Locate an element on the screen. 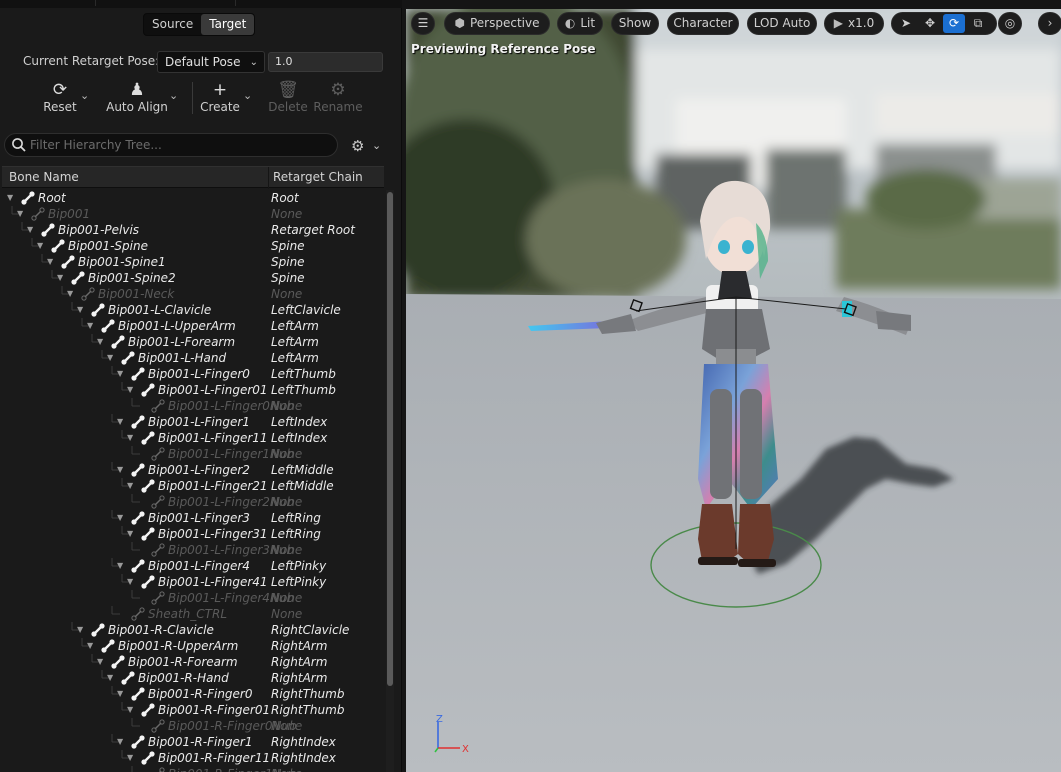 The width and height of the screenshot is (1061, 772). tree-row: ▼ Root Root is located at coordinates (193, 198).